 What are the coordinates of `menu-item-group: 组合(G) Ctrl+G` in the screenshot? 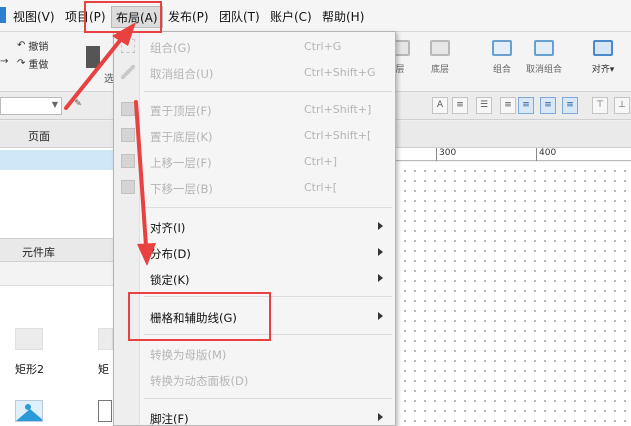 It's located at (254, 47).